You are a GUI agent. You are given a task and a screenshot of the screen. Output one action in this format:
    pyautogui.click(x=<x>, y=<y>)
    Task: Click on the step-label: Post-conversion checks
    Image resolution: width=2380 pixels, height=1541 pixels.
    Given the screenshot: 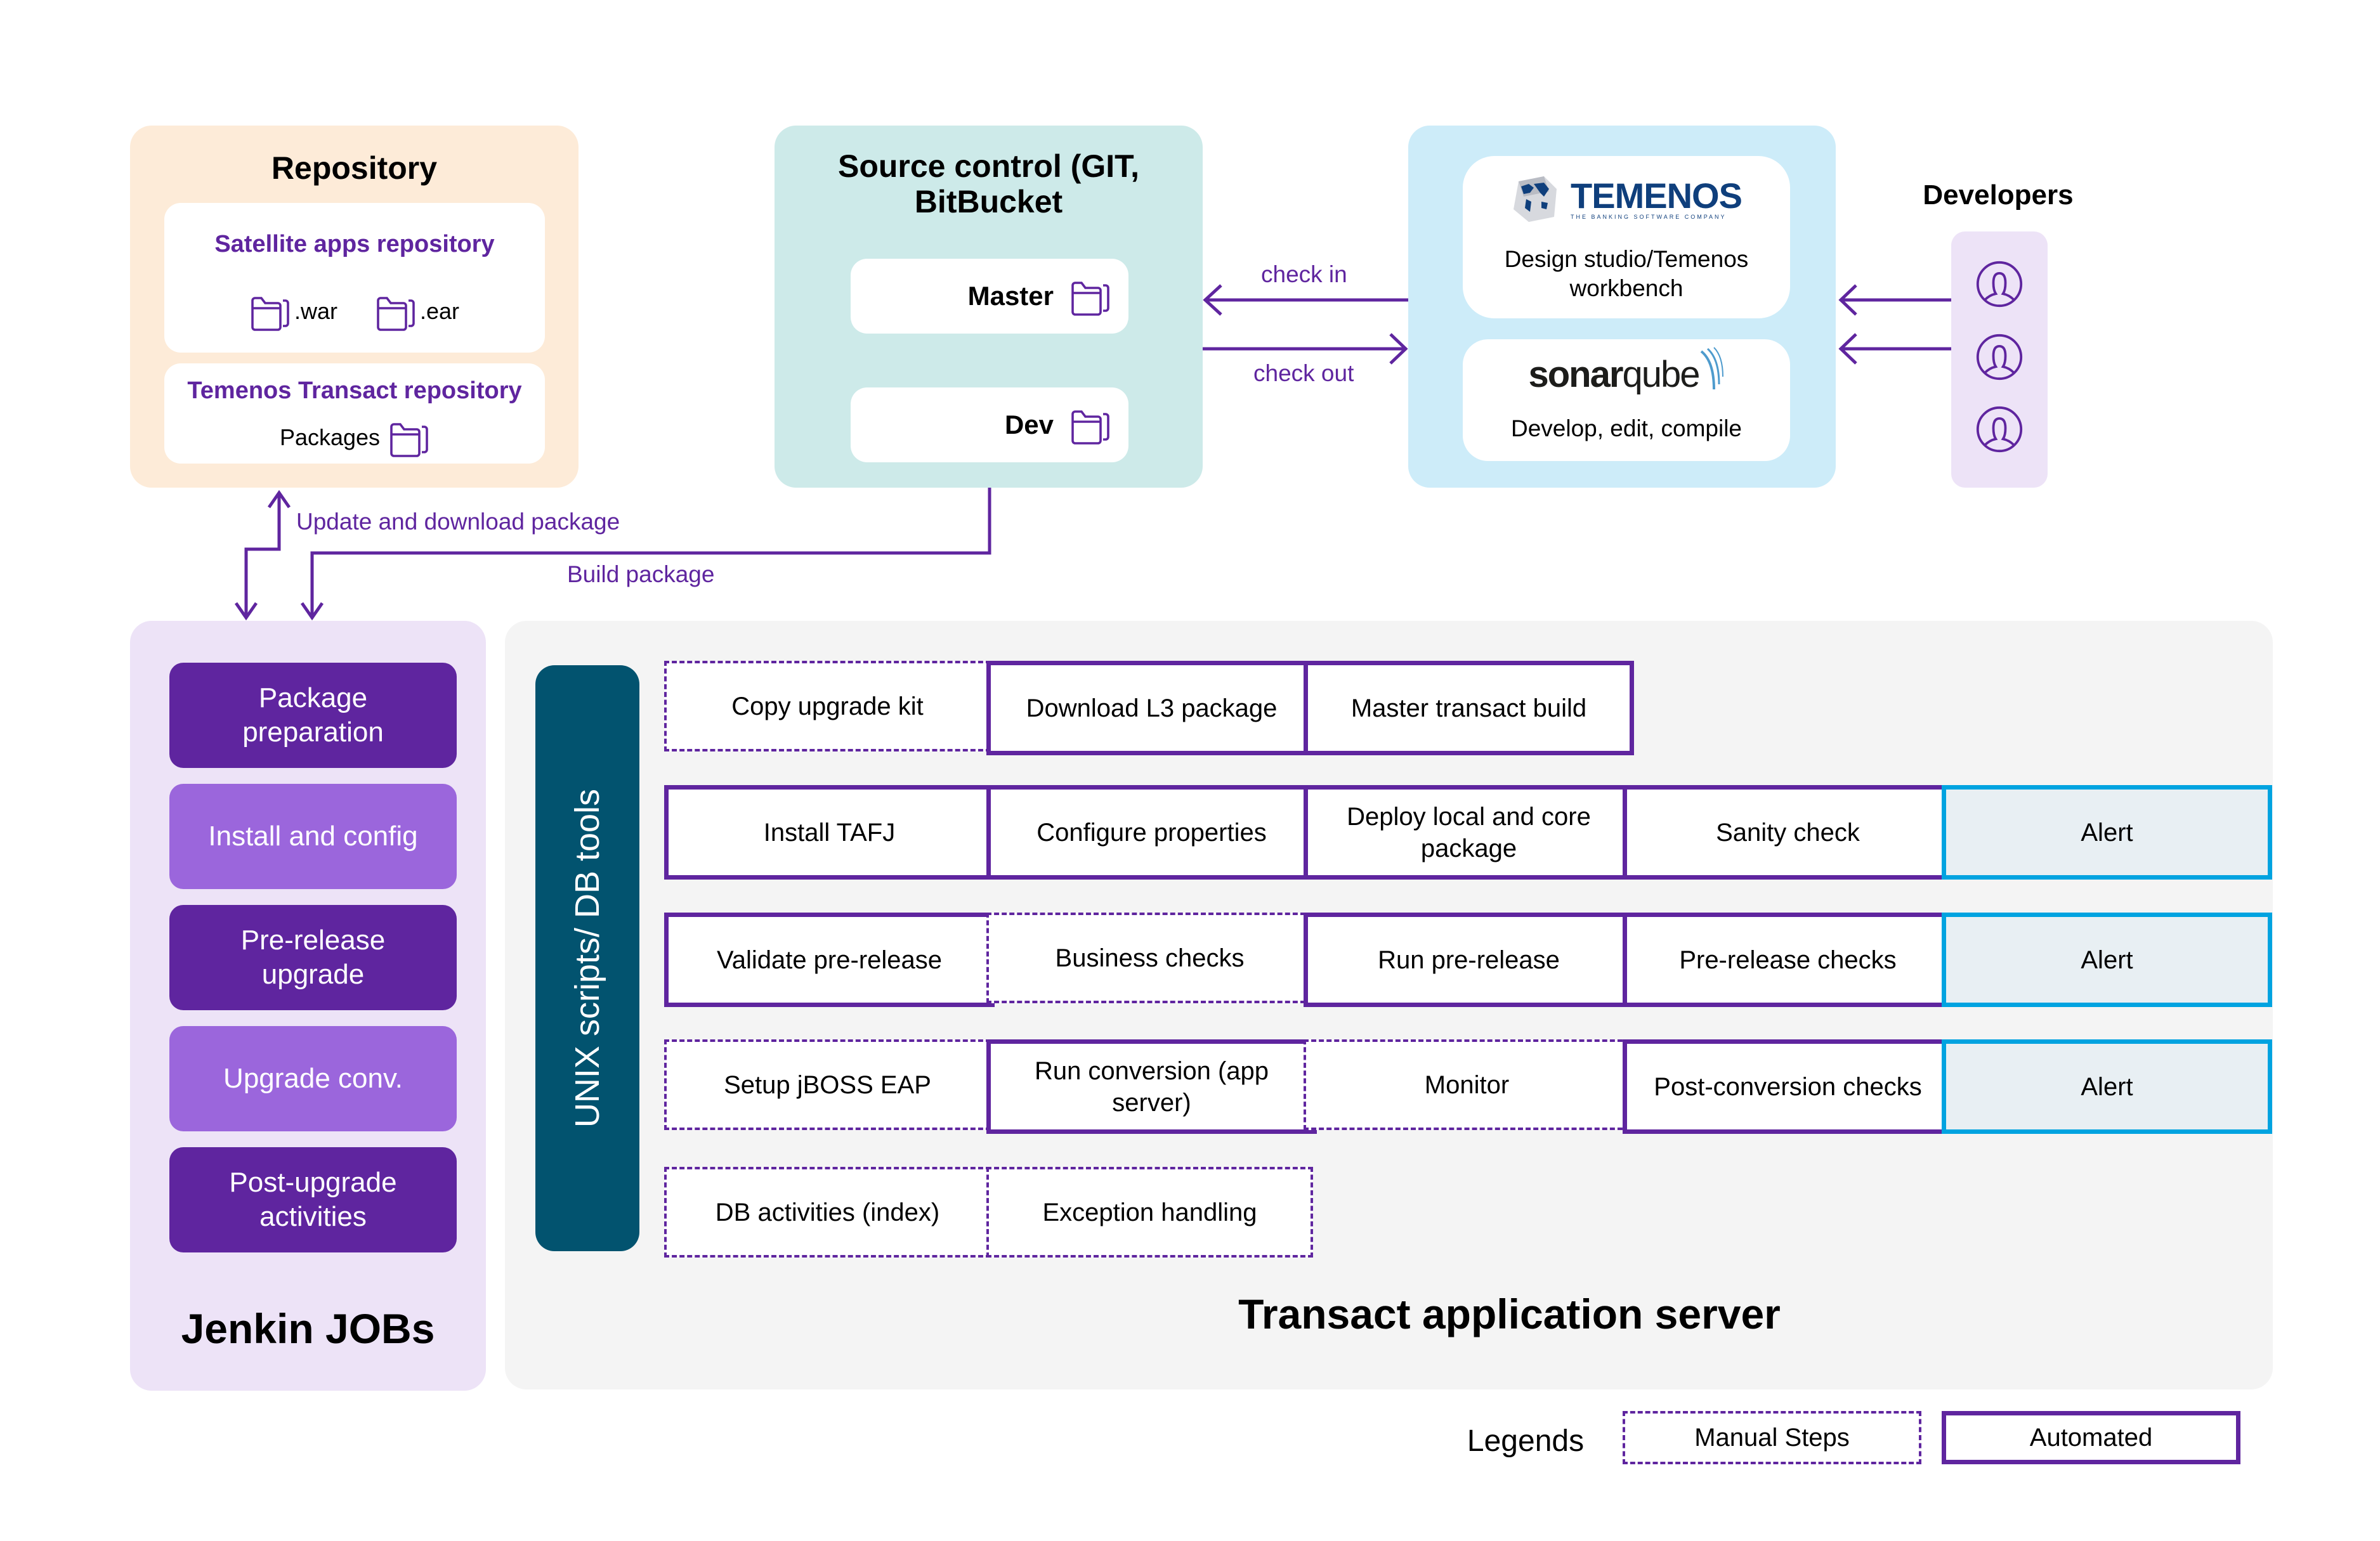 What is the action you would take?
    pyautogui.click(x=1788, y=1086)
    